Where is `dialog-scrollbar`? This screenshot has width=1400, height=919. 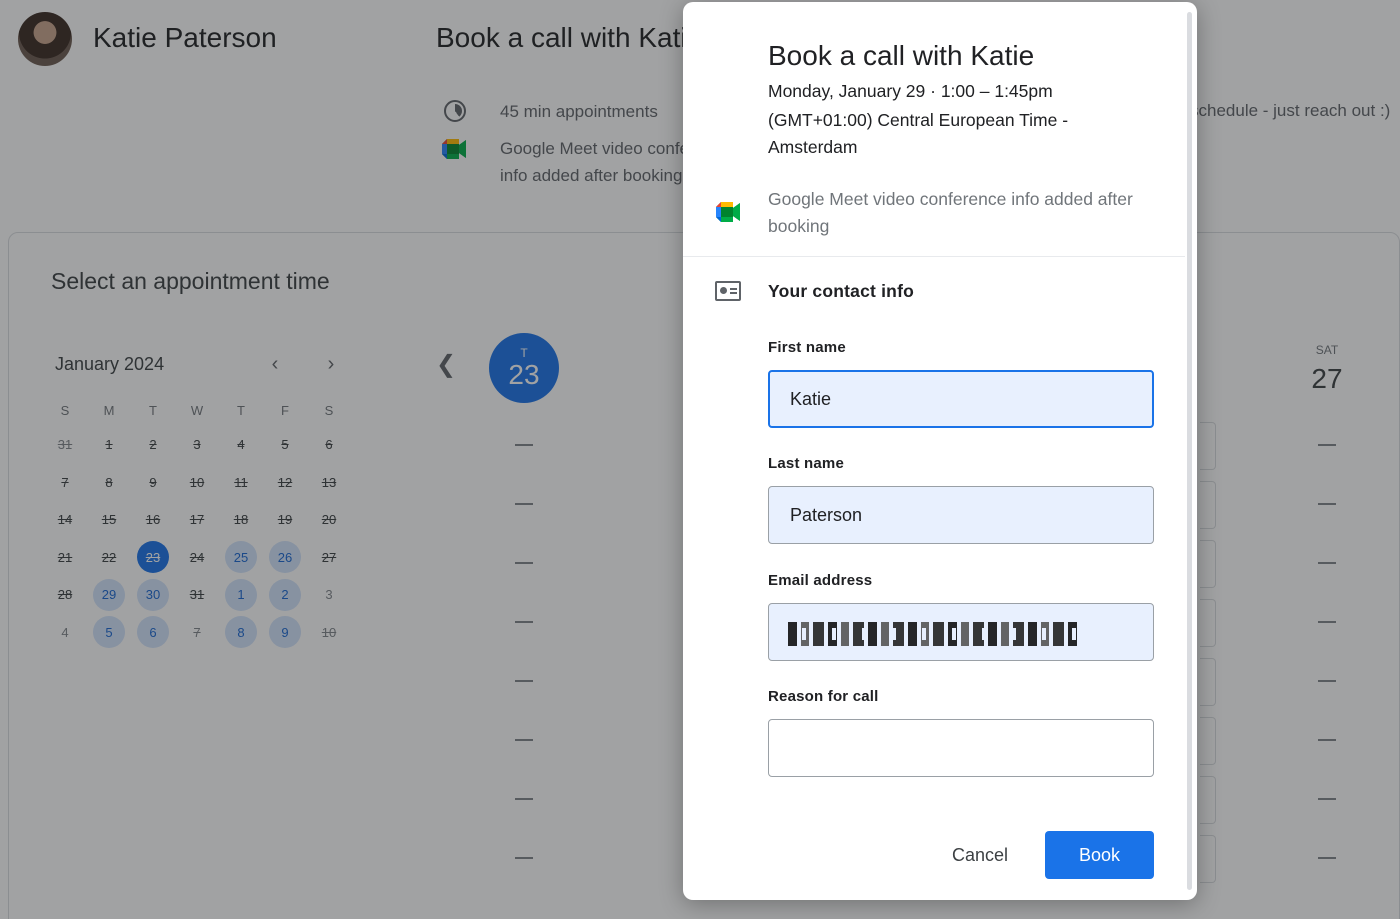 dialog-scrollbar is located at coordinates (1189, 451).